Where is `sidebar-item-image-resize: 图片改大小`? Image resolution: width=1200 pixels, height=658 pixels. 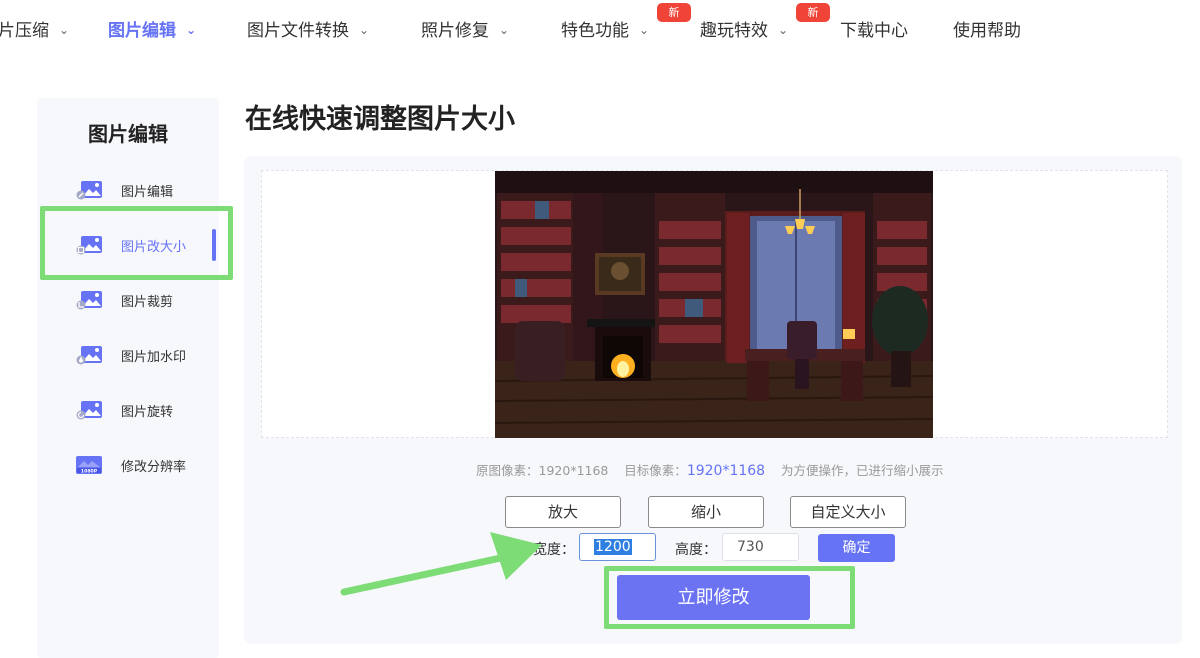 sidebar-item-image-resize: 图片改大小 is located at coordinates (128, 245).